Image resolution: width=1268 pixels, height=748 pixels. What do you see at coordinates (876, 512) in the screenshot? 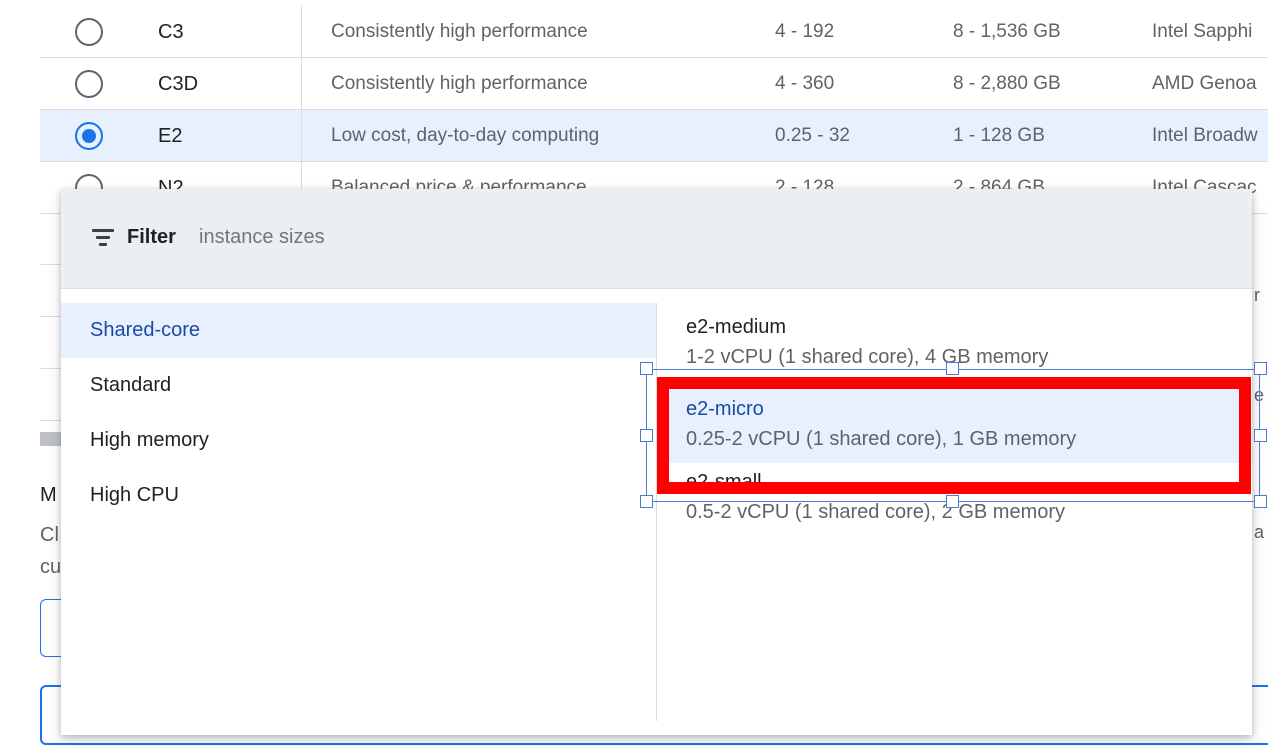
I see `machine-type-spec: 0.5-2 vCPU (1 shared core), 2 GB memory` at bounding box center [876, 512].